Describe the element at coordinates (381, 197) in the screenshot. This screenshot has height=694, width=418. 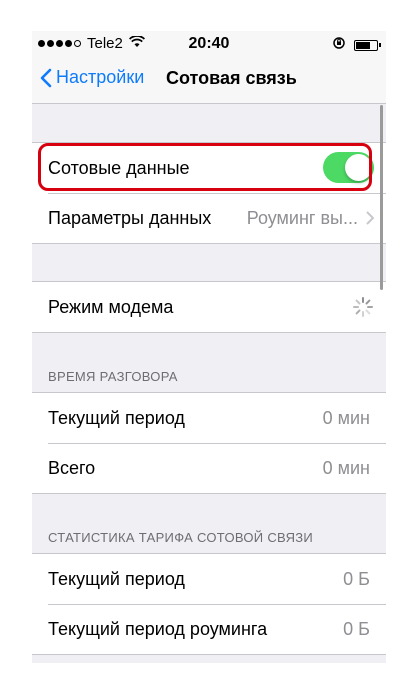
I see `scrollbar` at that location.